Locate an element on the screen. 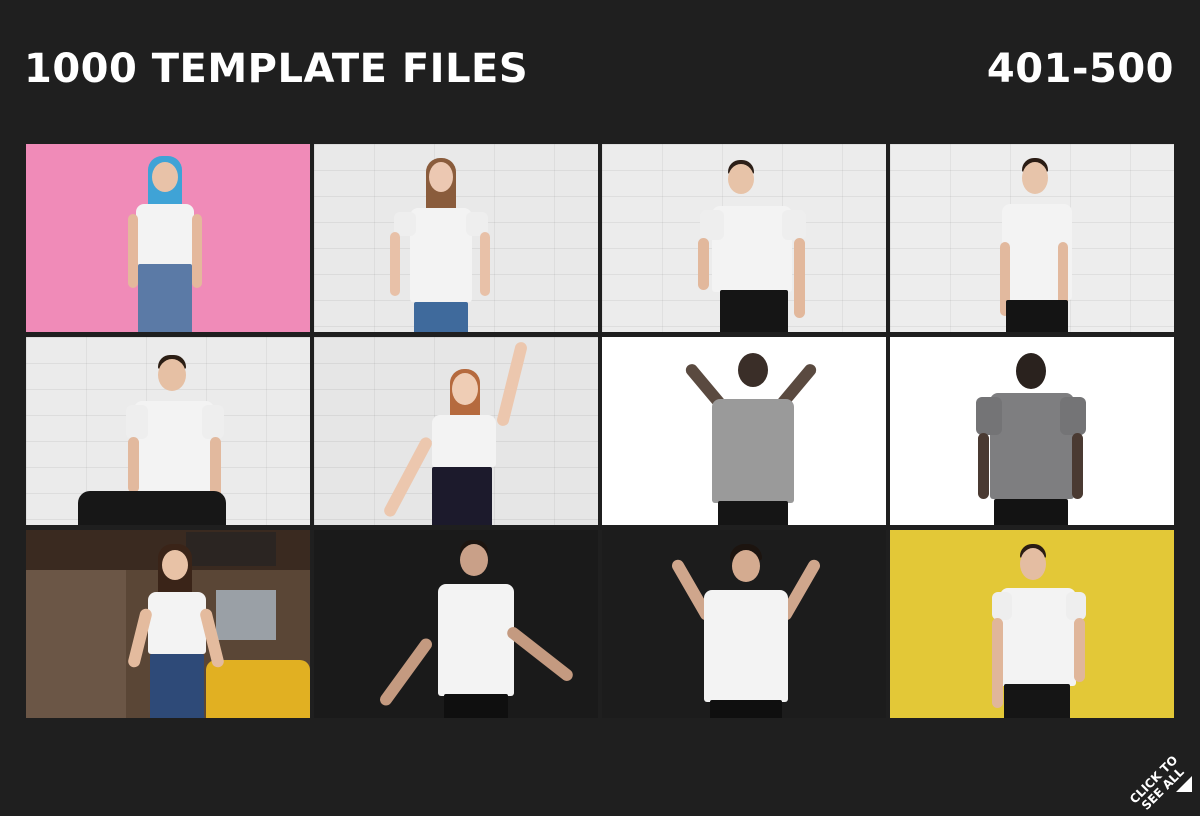 This screenshot has height=816, width=1200. tile-man-back-view is located at coordinates (1032, 431).